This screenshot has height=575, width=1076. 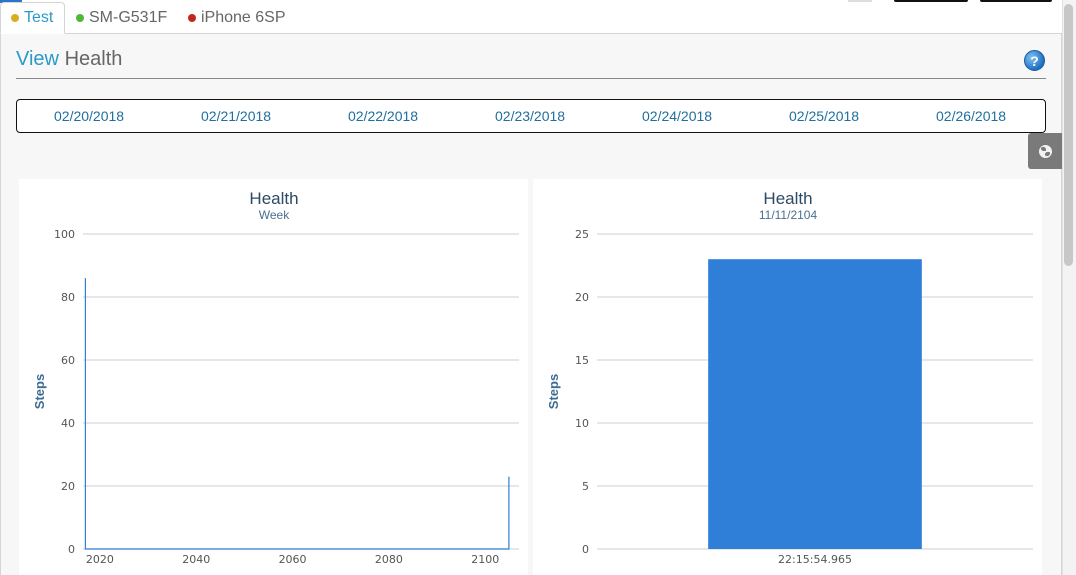 I want to click on date-link: 02/23/2018, so click(x=530, y=116).